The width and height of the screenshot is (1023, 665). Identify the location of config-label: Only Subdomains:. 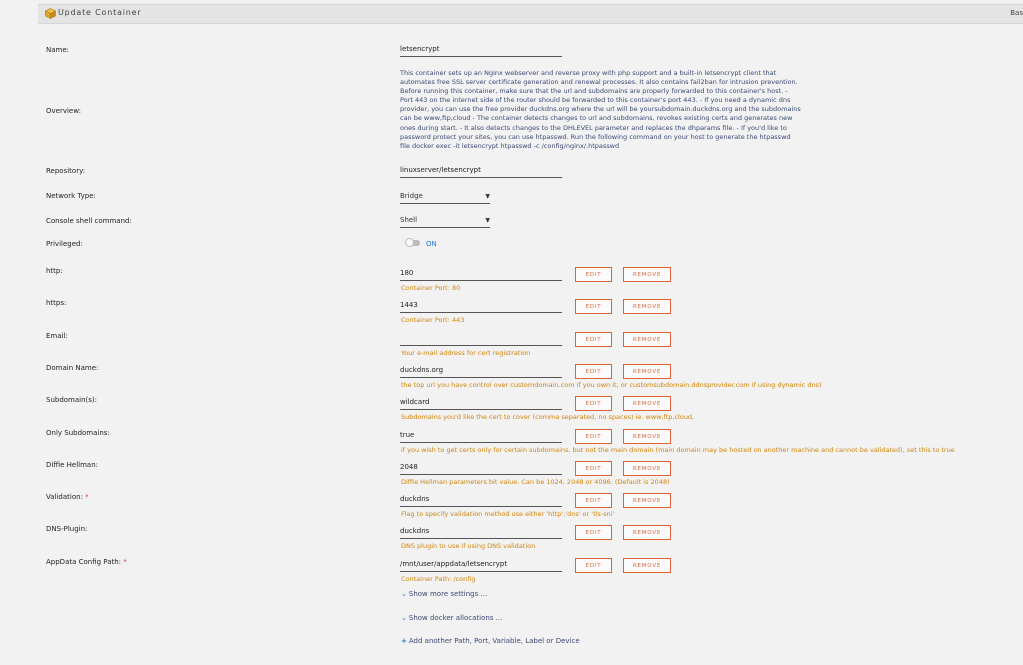
(78, 433).